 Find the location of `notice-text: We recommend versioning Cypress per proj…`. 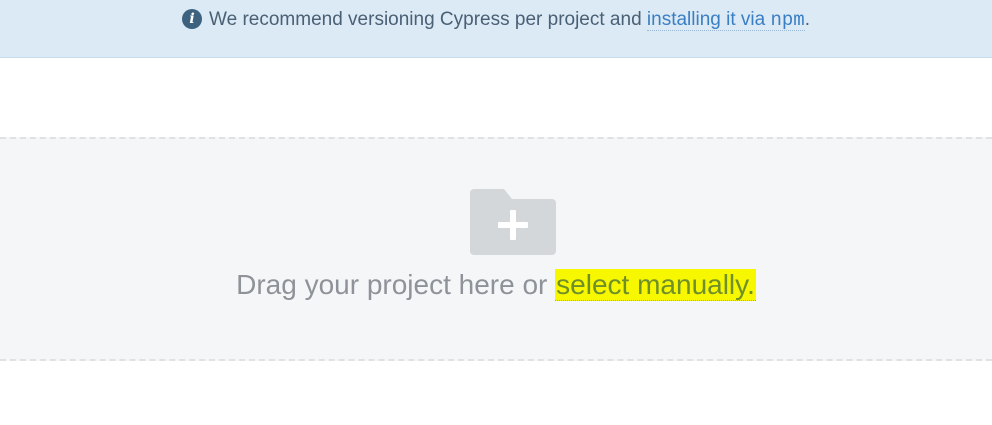

notice-text: We recommend versioning Cypress per proj… is located at coordinates (509, 20).